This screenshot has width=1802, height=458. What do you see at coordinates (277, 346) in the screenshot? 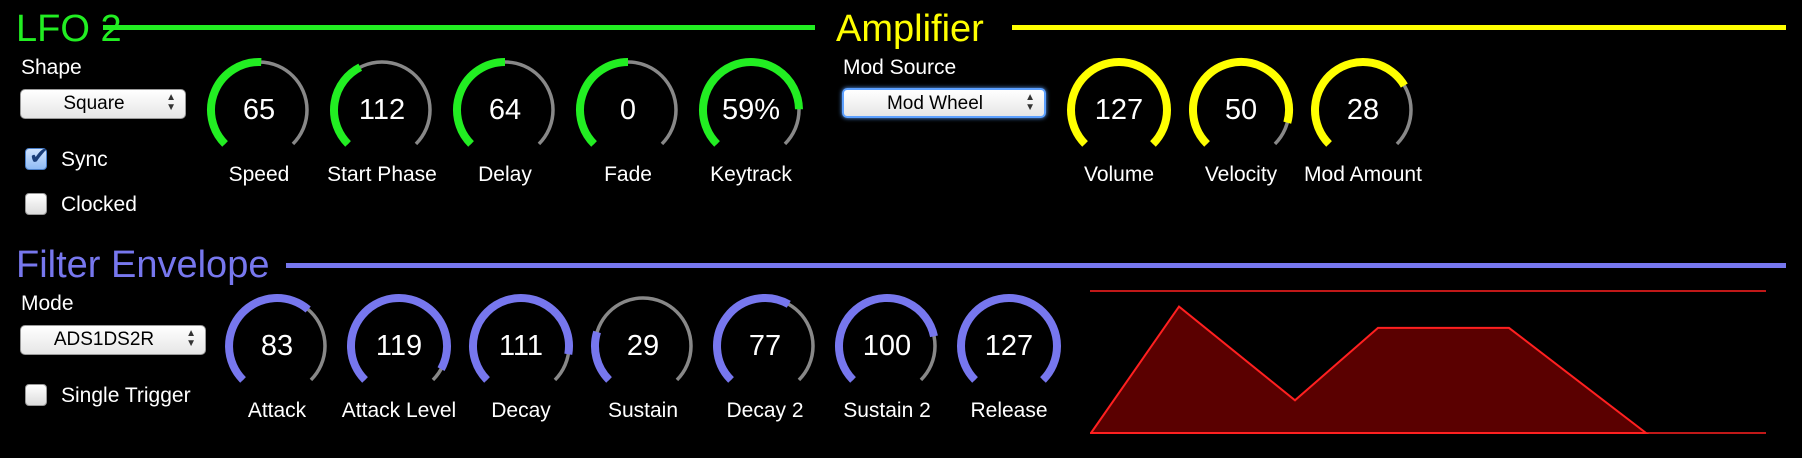
I see `knob-value: 83` at bounding box center [277, 346].